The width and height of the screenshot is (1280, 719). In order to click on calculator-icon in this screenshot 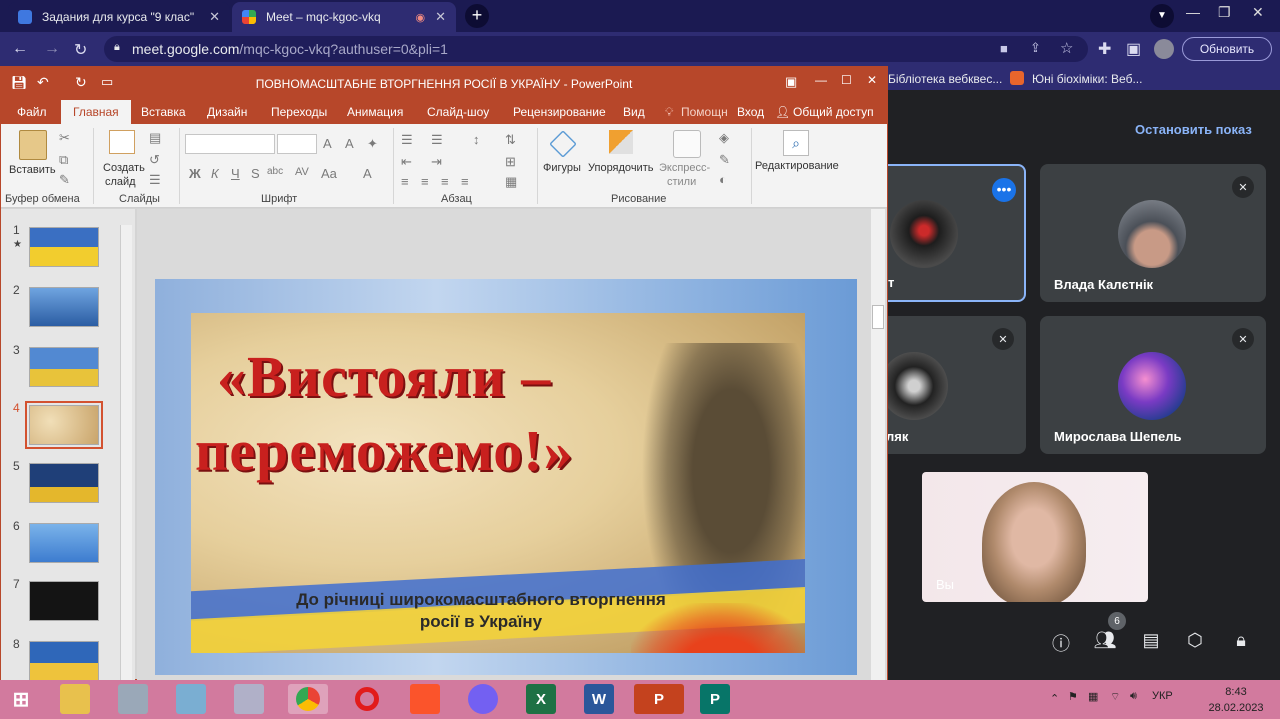, I will do `click(133, 699)`.